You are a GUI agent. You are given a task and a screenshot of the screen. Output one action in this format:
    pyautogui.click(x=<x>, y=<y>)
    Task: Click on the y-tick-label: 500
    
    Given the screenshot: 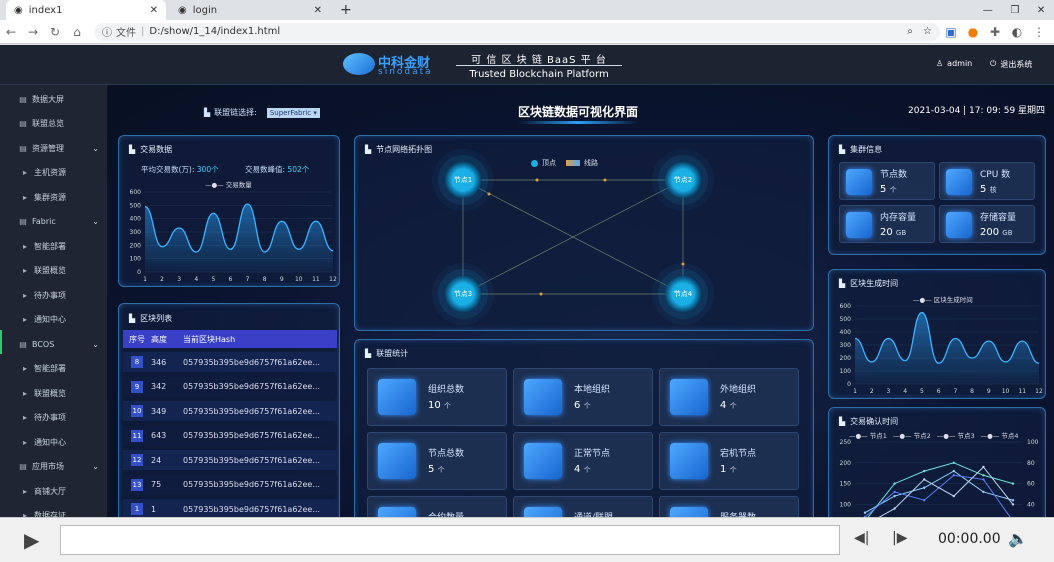 What is the action you would take?
    pyautogui.click(x=136, y=205)
    